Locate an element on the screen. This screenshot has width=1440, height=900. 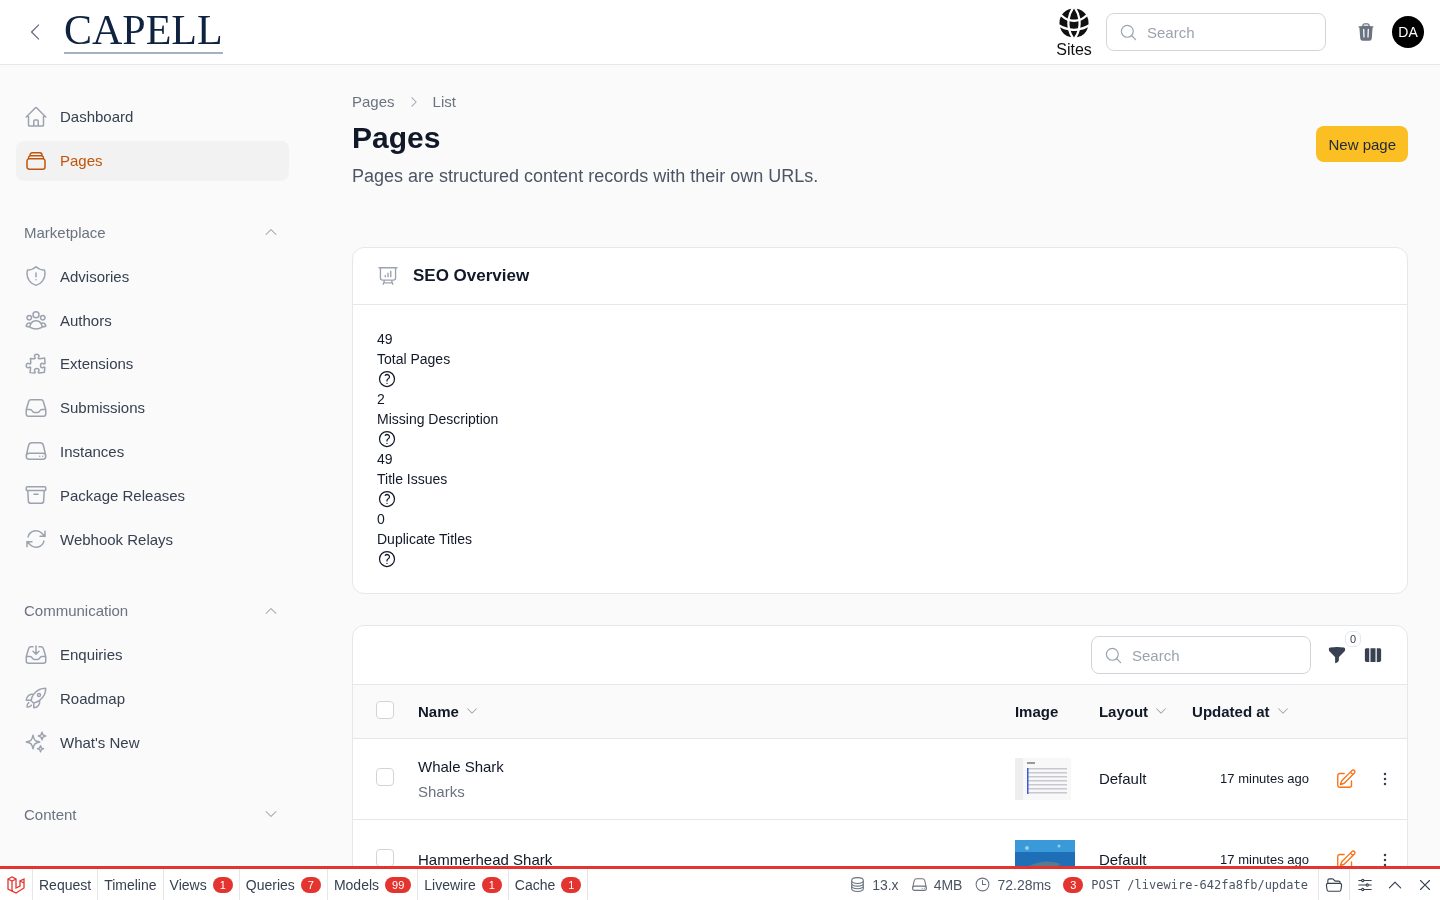
stack-icon is located at coordinates (858, 884).